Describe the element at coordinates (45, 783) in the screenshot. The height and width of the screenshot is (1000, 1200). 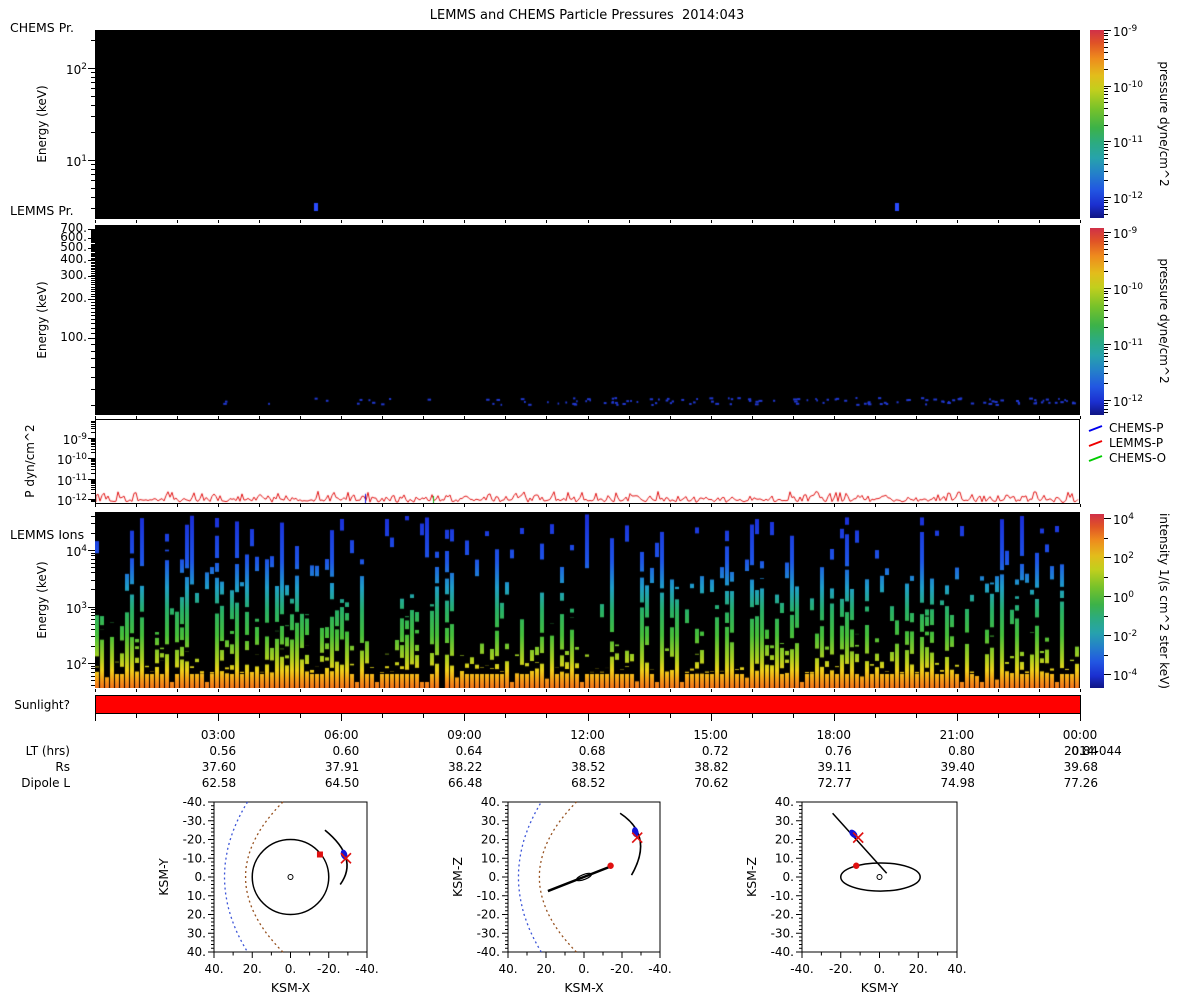
I see `row-label-dipole: Dipole L` at that location.